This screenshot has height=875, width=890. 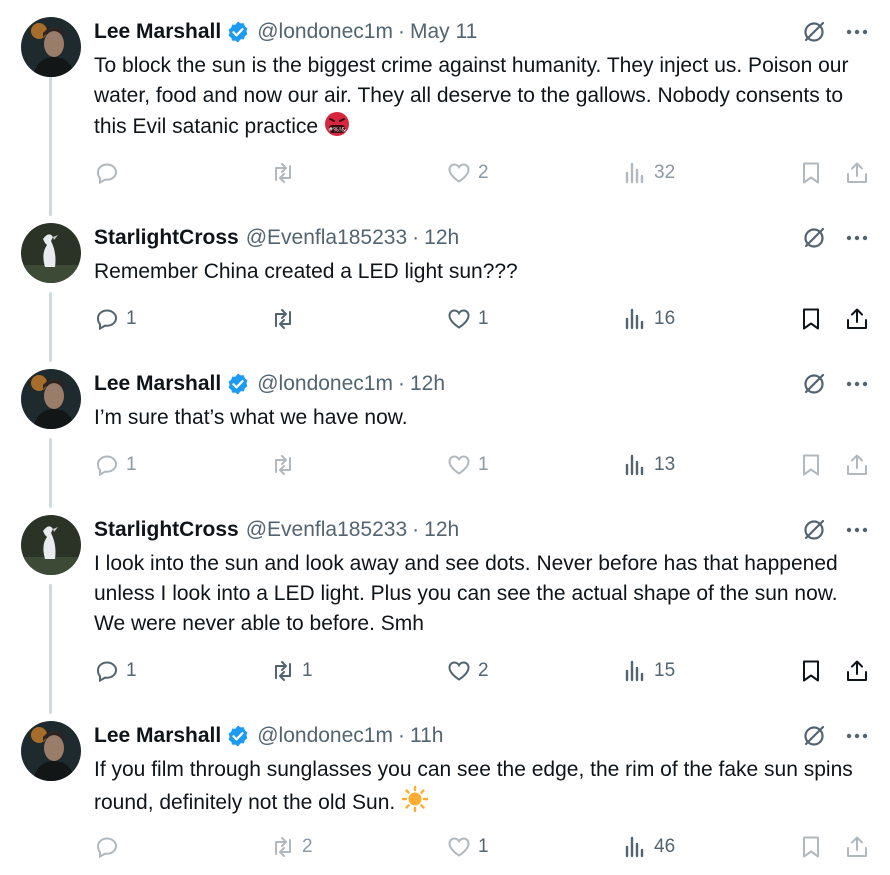 I want to click on views-button: 15, so click(x=648, y=671).